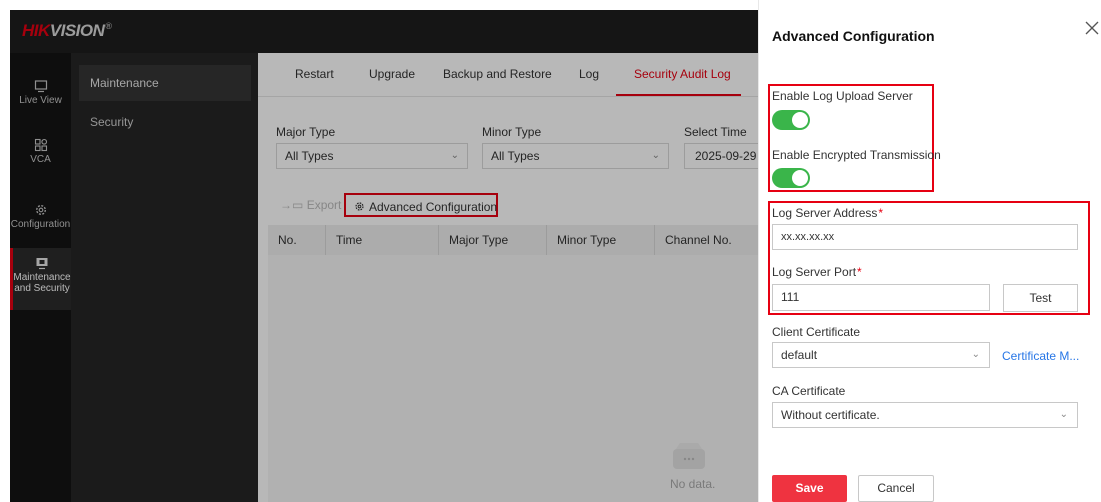 This screenshot has width=1101, height=502. What do you see at coordinates (825, 213) in the screenshot?
I see `server-address-label-text: Log Server Address` at bounding box center [825, 213].